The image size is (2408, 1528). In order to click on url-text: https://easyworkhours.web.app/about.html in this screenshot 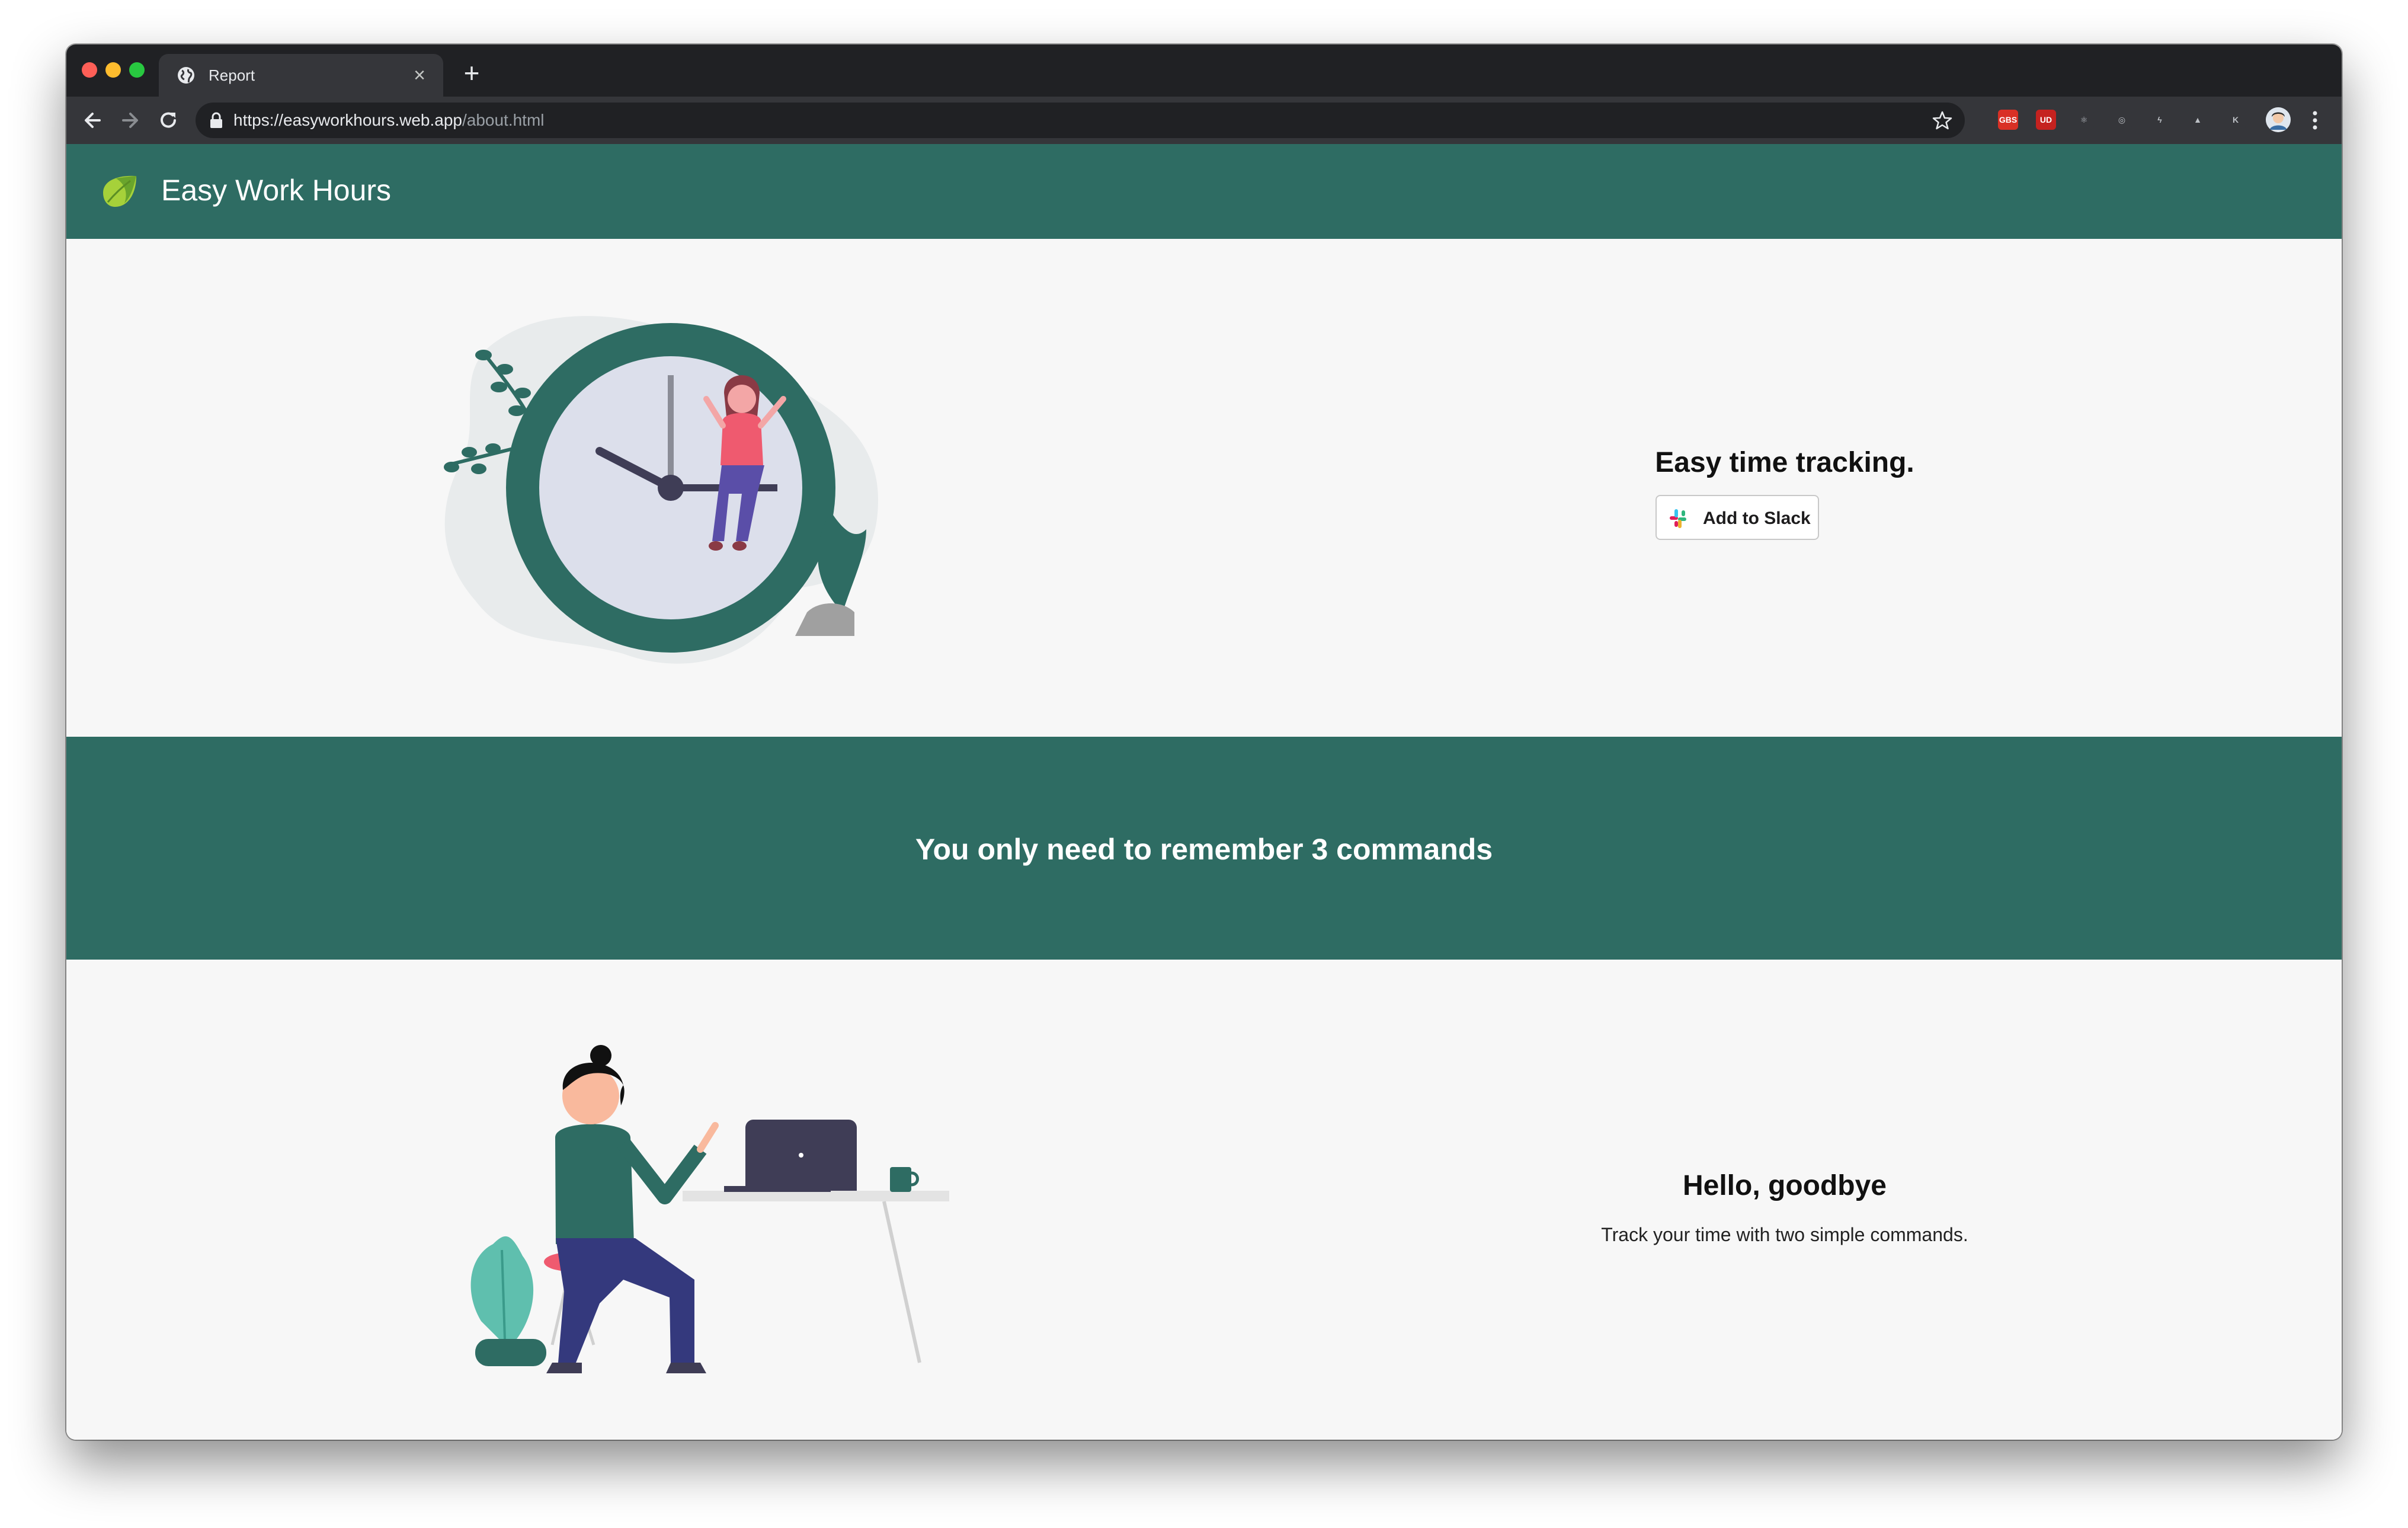, I will do `click(389, 120)`.